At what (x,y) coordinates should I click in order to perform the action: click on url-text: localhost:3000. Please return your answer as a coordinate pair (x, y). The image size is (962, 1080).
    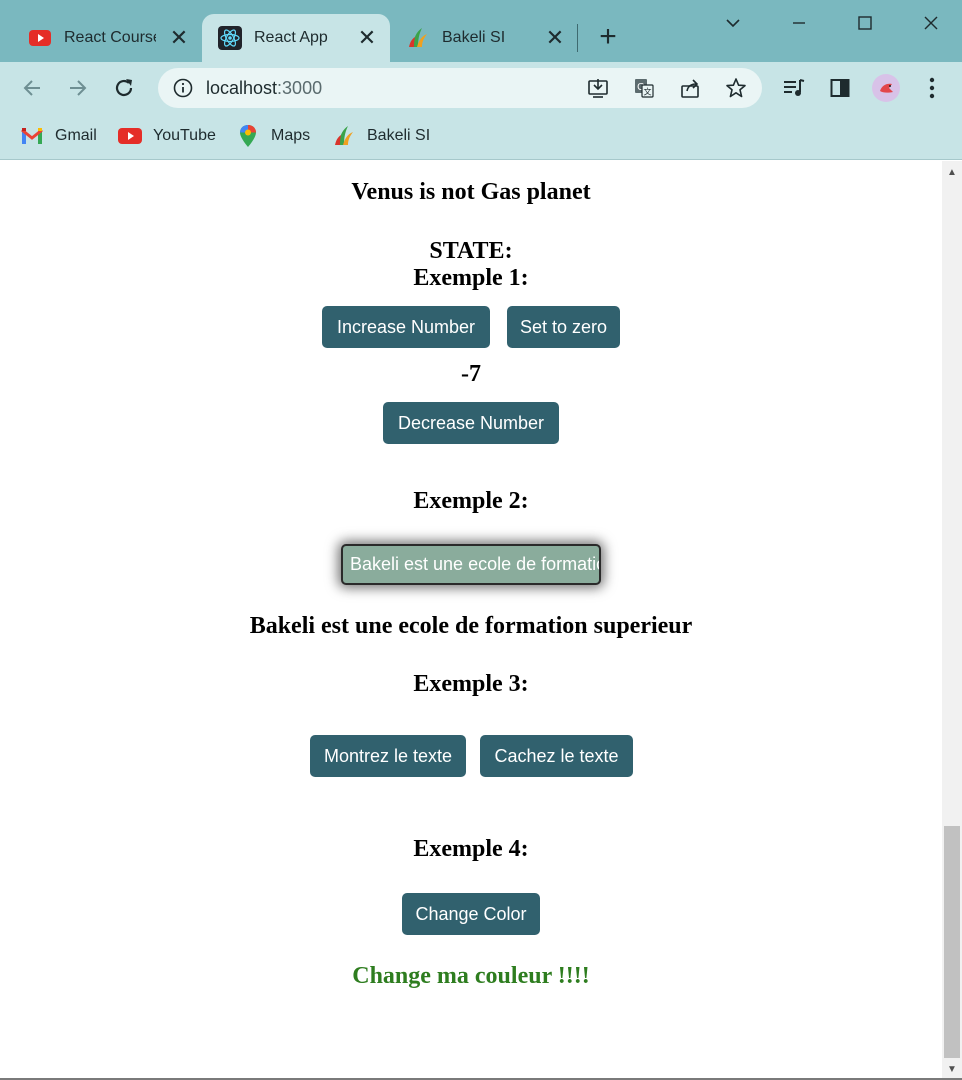
    Looking at the image, I should click on (264, 88).